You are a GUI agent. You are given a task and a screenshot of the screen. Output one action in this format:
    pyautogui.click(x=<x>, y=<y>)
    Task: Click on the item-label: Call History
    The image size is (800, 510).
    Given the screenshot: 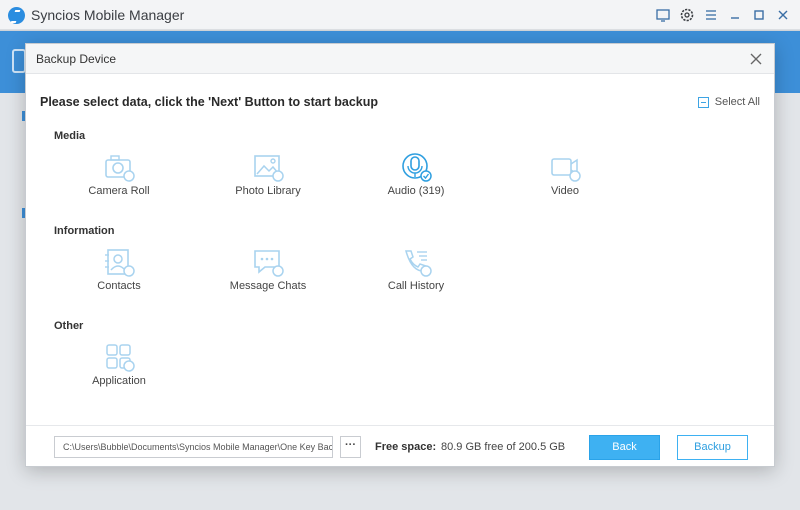 What is the action you would take?
    pyautogui.click(x=416, y=286)
    